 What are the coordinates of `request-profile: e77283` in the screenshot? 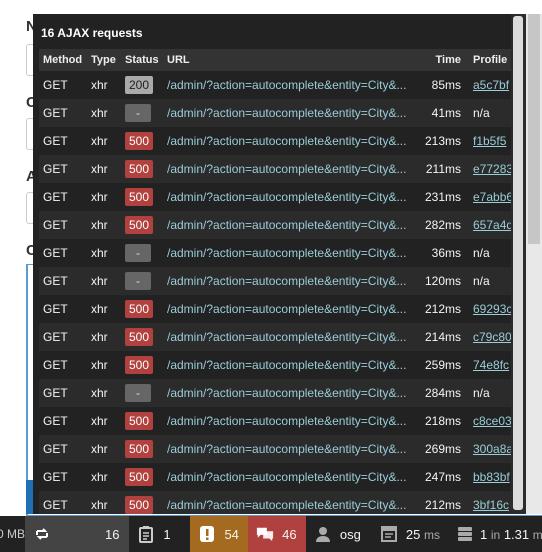 It's located at (488, 169).